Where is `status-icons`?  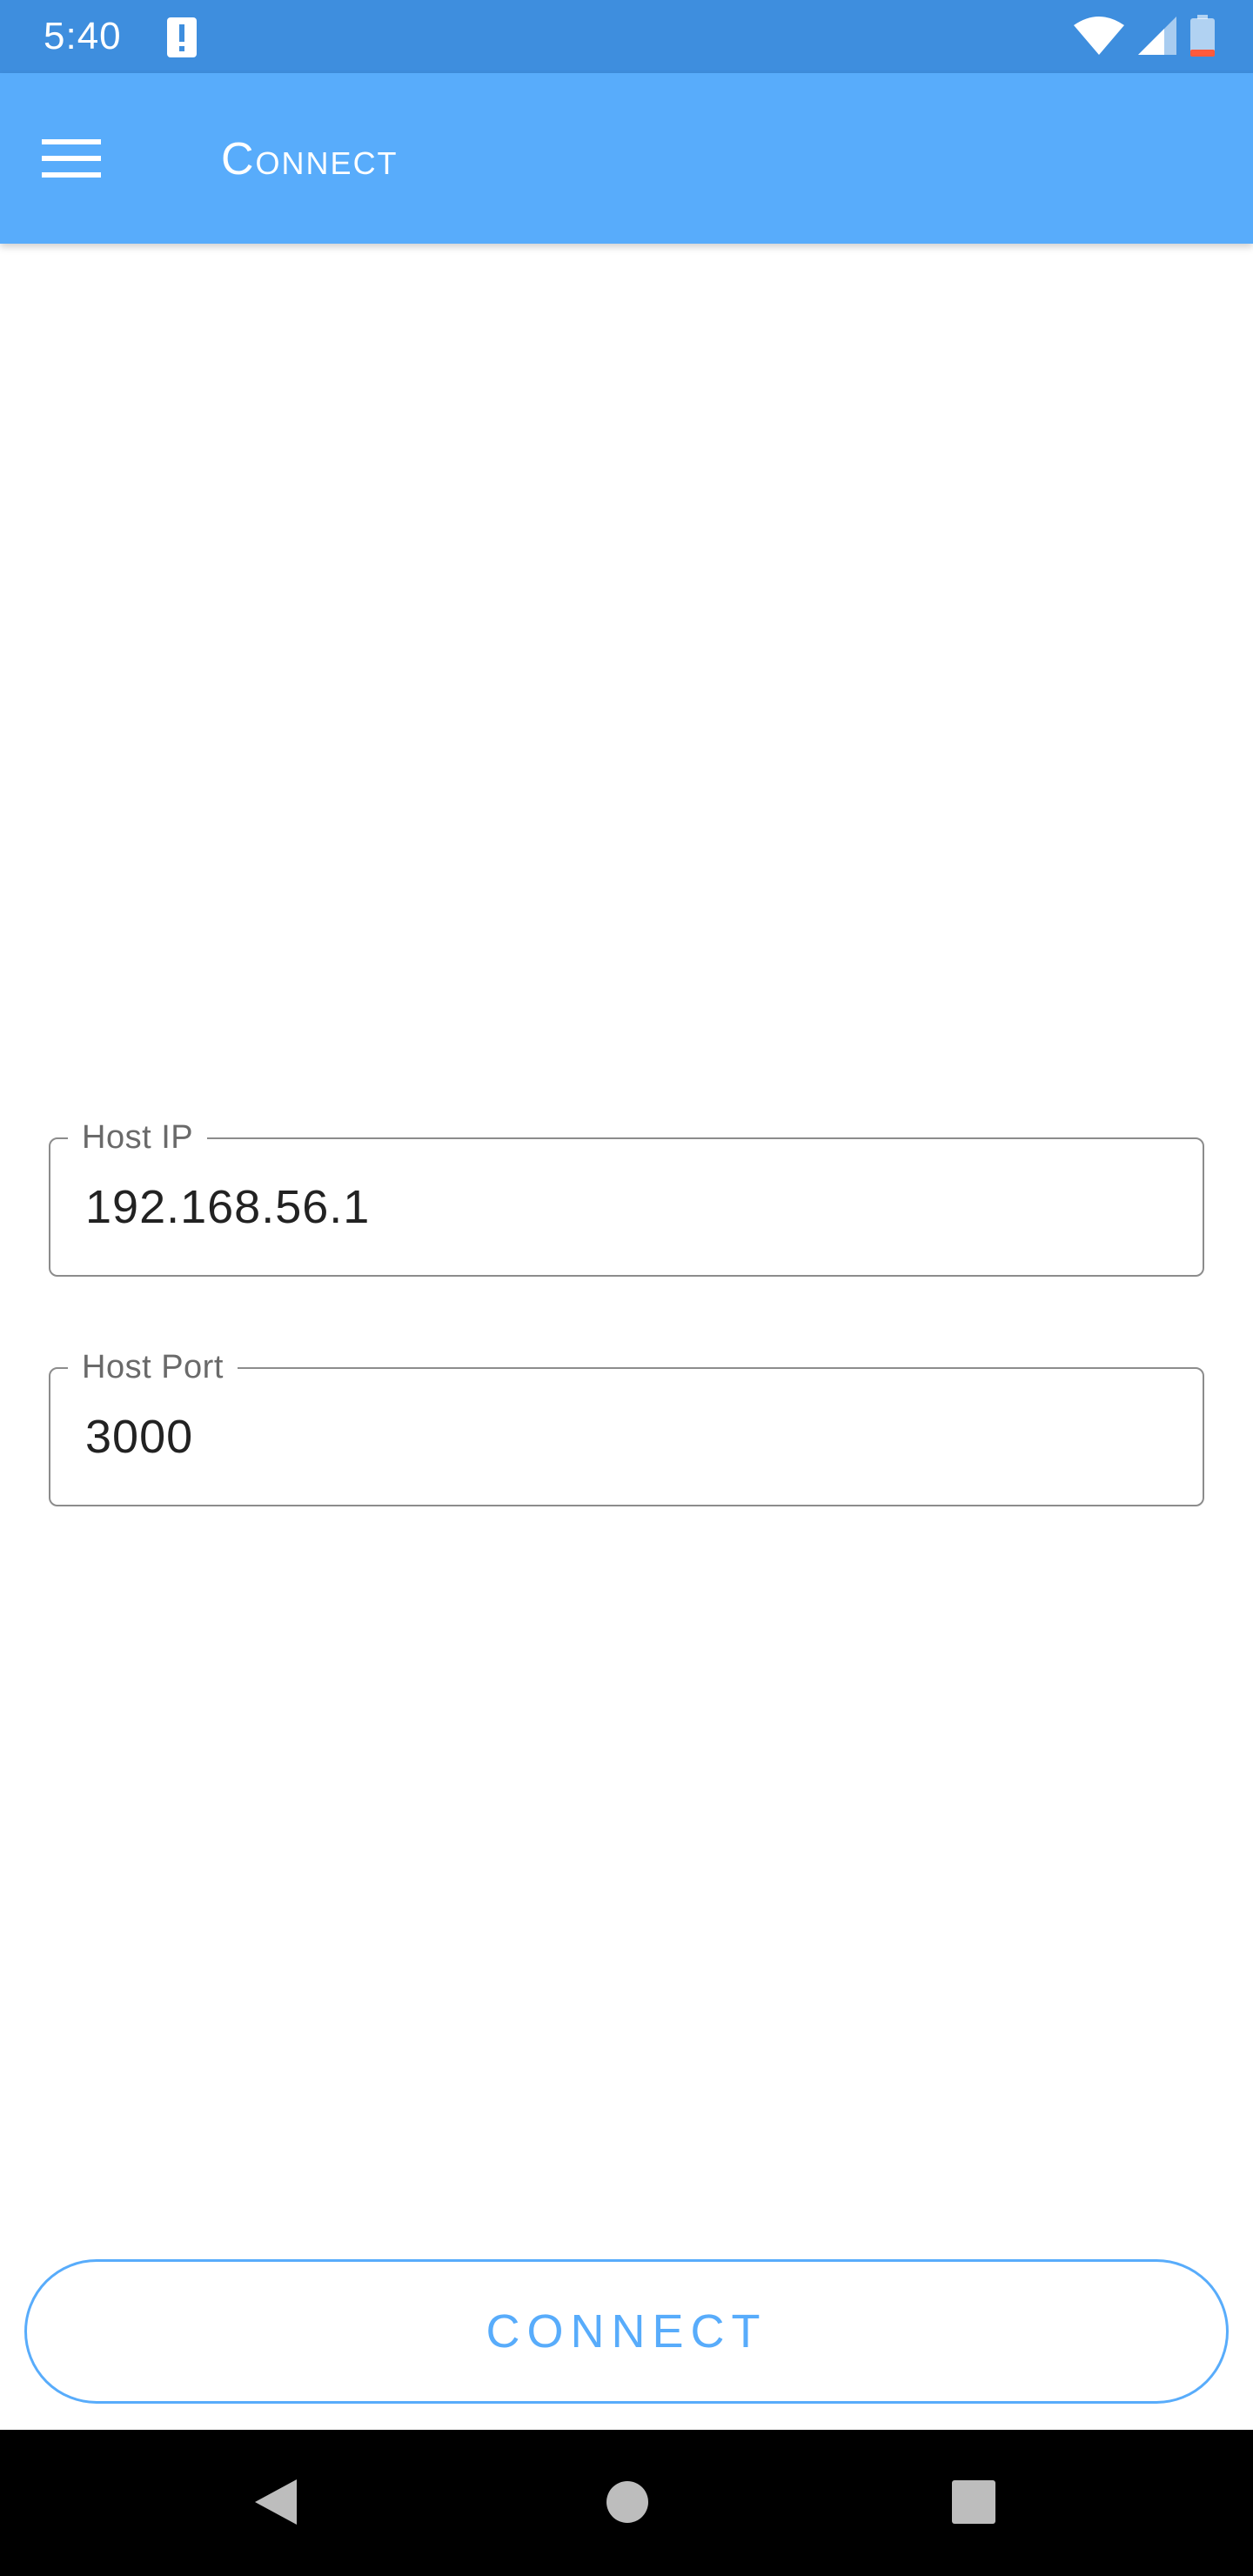 status-icons is located at coordinates (1144, 37).